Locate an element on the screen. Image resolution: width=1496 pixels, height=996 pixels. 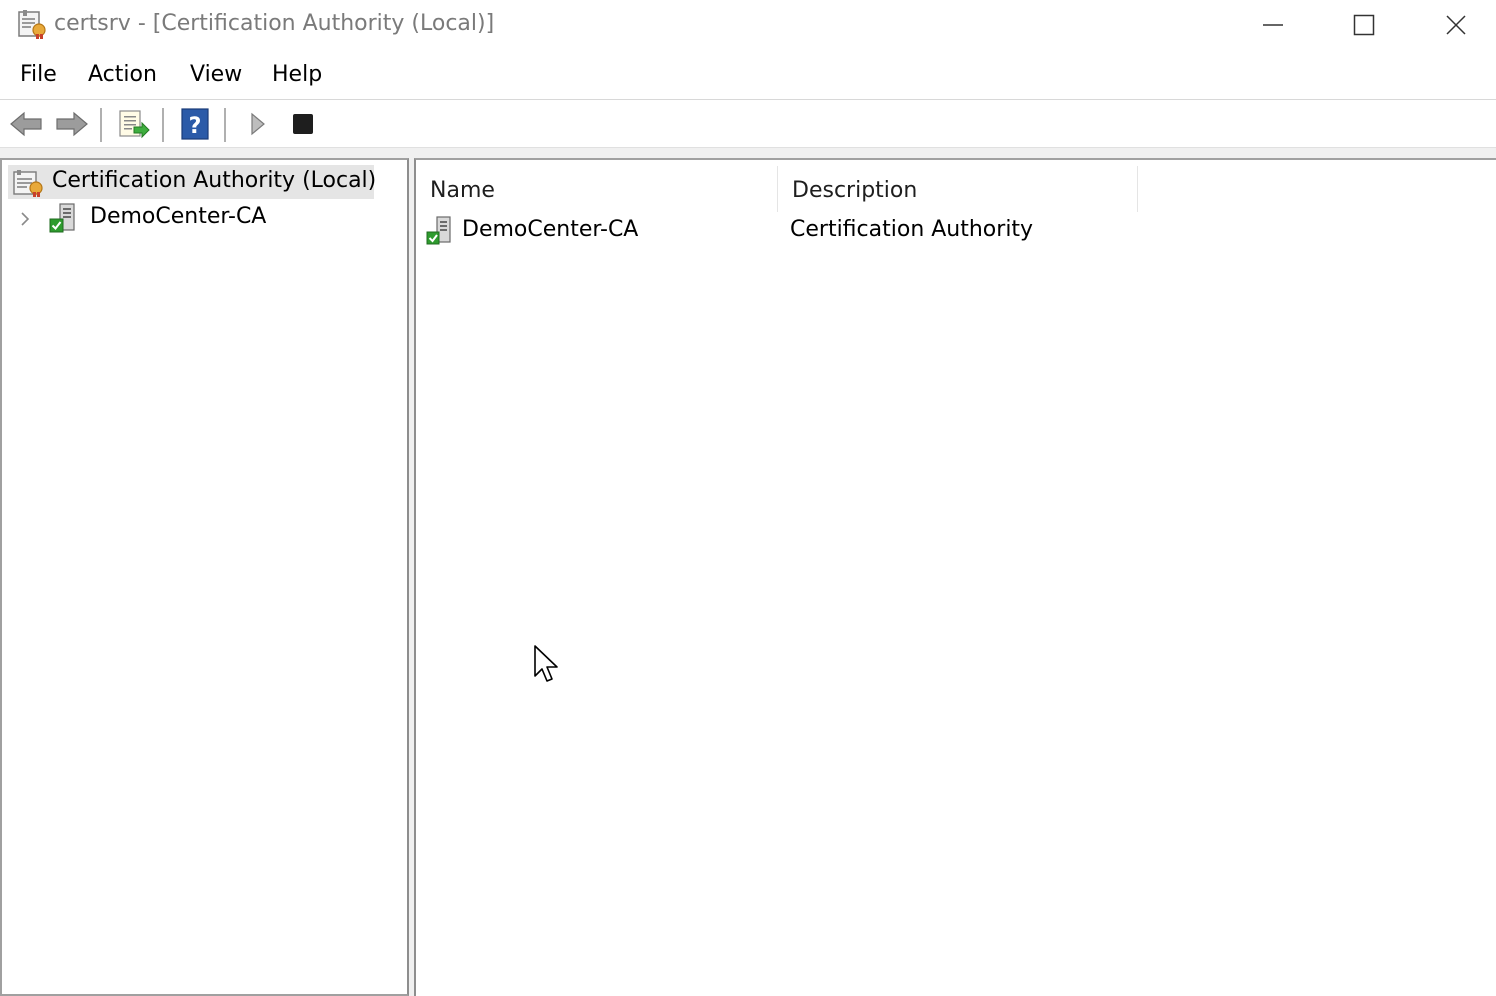
minimize-icon is located at coordinates (1273, 25).